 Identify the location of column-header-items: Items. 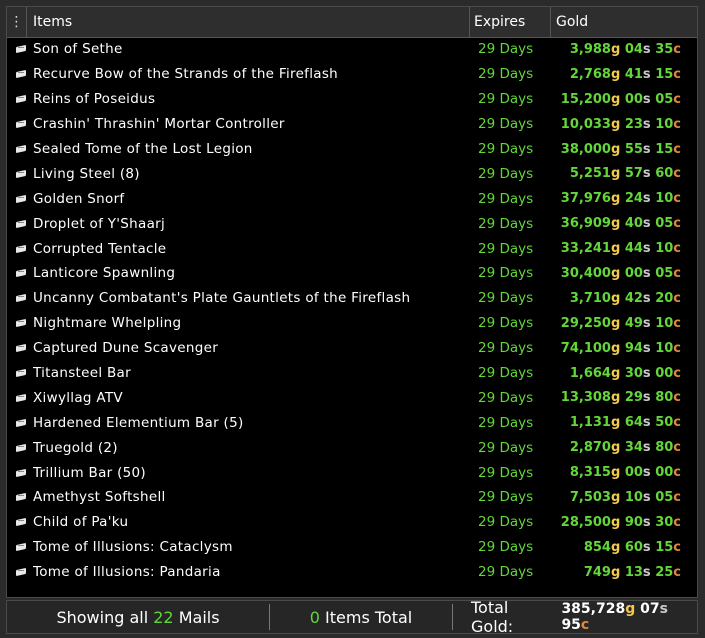
(248, 22).